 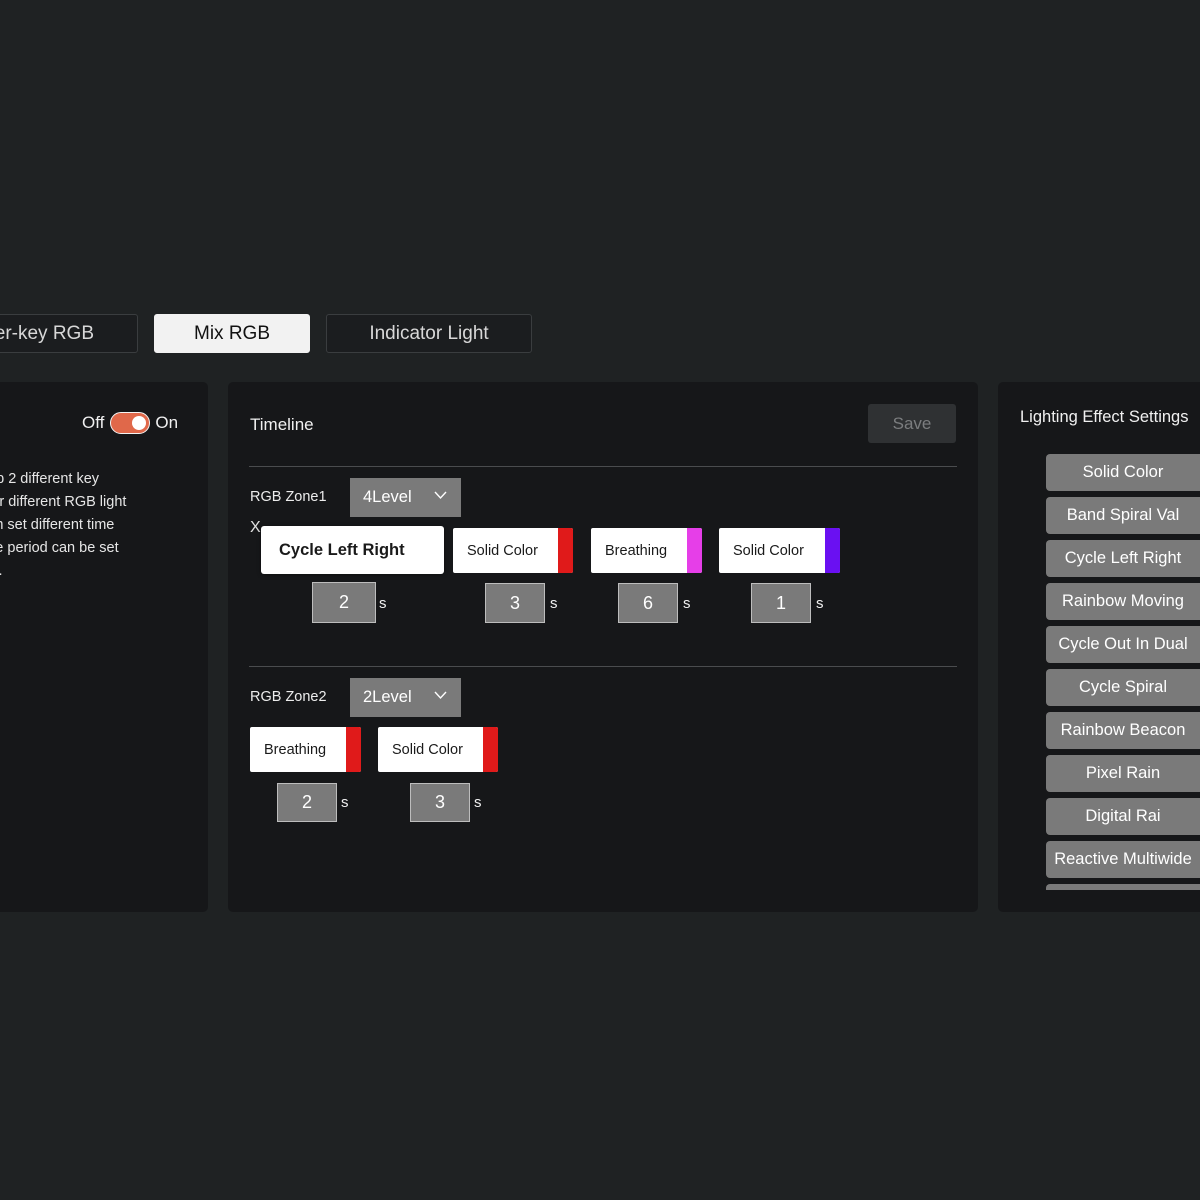 I want to click on effect-option: Band Spiral Val, so click(x=1123, y=515).